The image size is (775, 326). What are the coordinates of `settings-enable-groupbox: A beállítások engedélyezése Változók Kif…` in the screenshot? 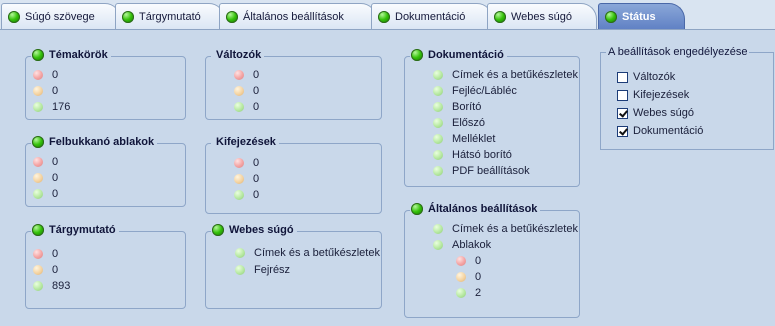 It's located at (687, 98).